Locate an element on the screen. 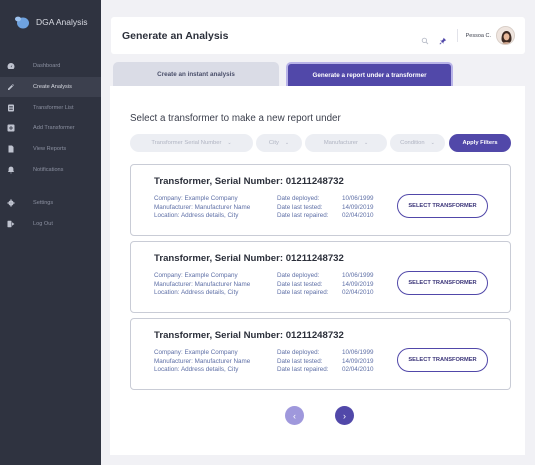 This screenshot has width=535, height=465. logo-icon is located at coordinates (22, 22).